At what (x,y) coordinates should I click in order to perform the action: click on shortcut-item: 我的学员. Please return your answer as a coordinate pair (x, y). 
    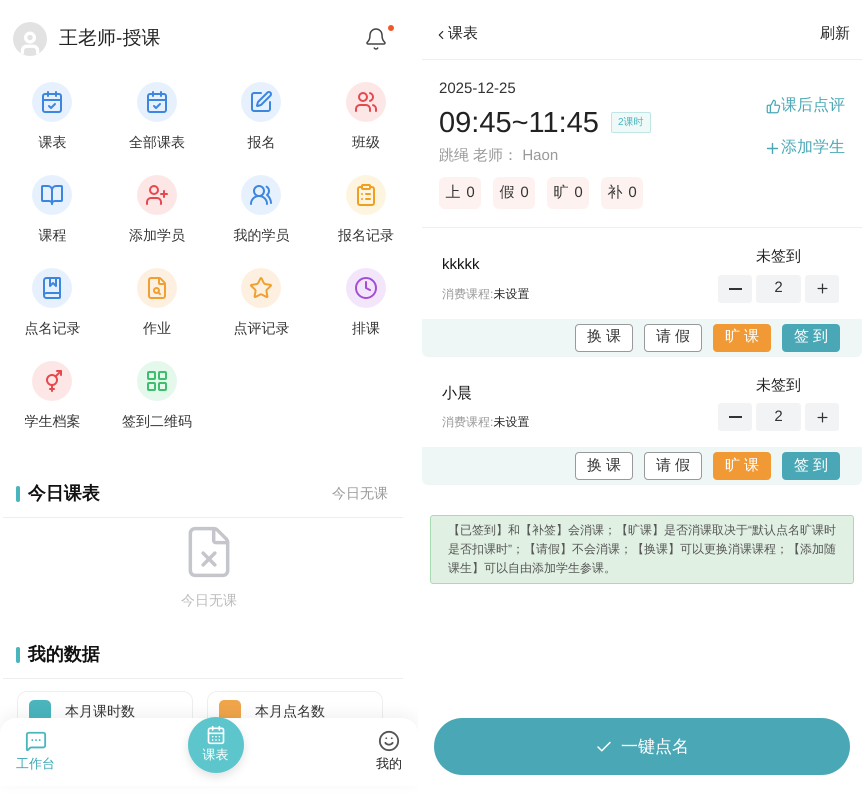
    Looking at the image, I should click on (261, 210).